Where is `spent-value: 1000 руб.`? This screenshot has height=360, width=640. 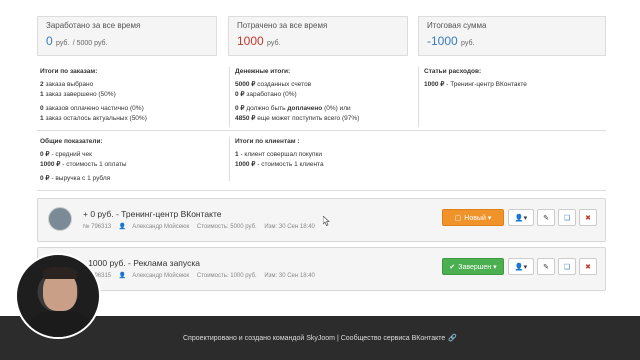 spent-value: 1000 руб. is located at coordinates (259, 41).